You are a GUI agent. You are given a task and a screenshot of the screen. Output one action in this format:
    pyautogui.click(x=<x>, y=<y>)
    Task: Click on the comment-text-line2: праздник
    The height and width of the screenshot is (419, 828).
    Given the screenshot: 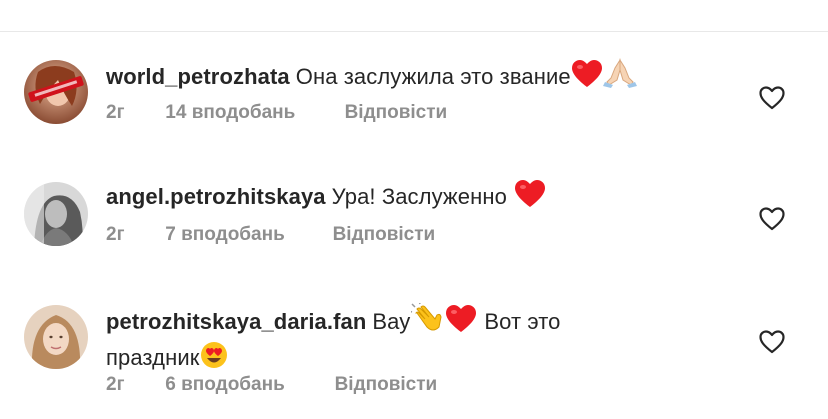 What is the action you would take?
    pyautogui.click(x=153, y=357)
    